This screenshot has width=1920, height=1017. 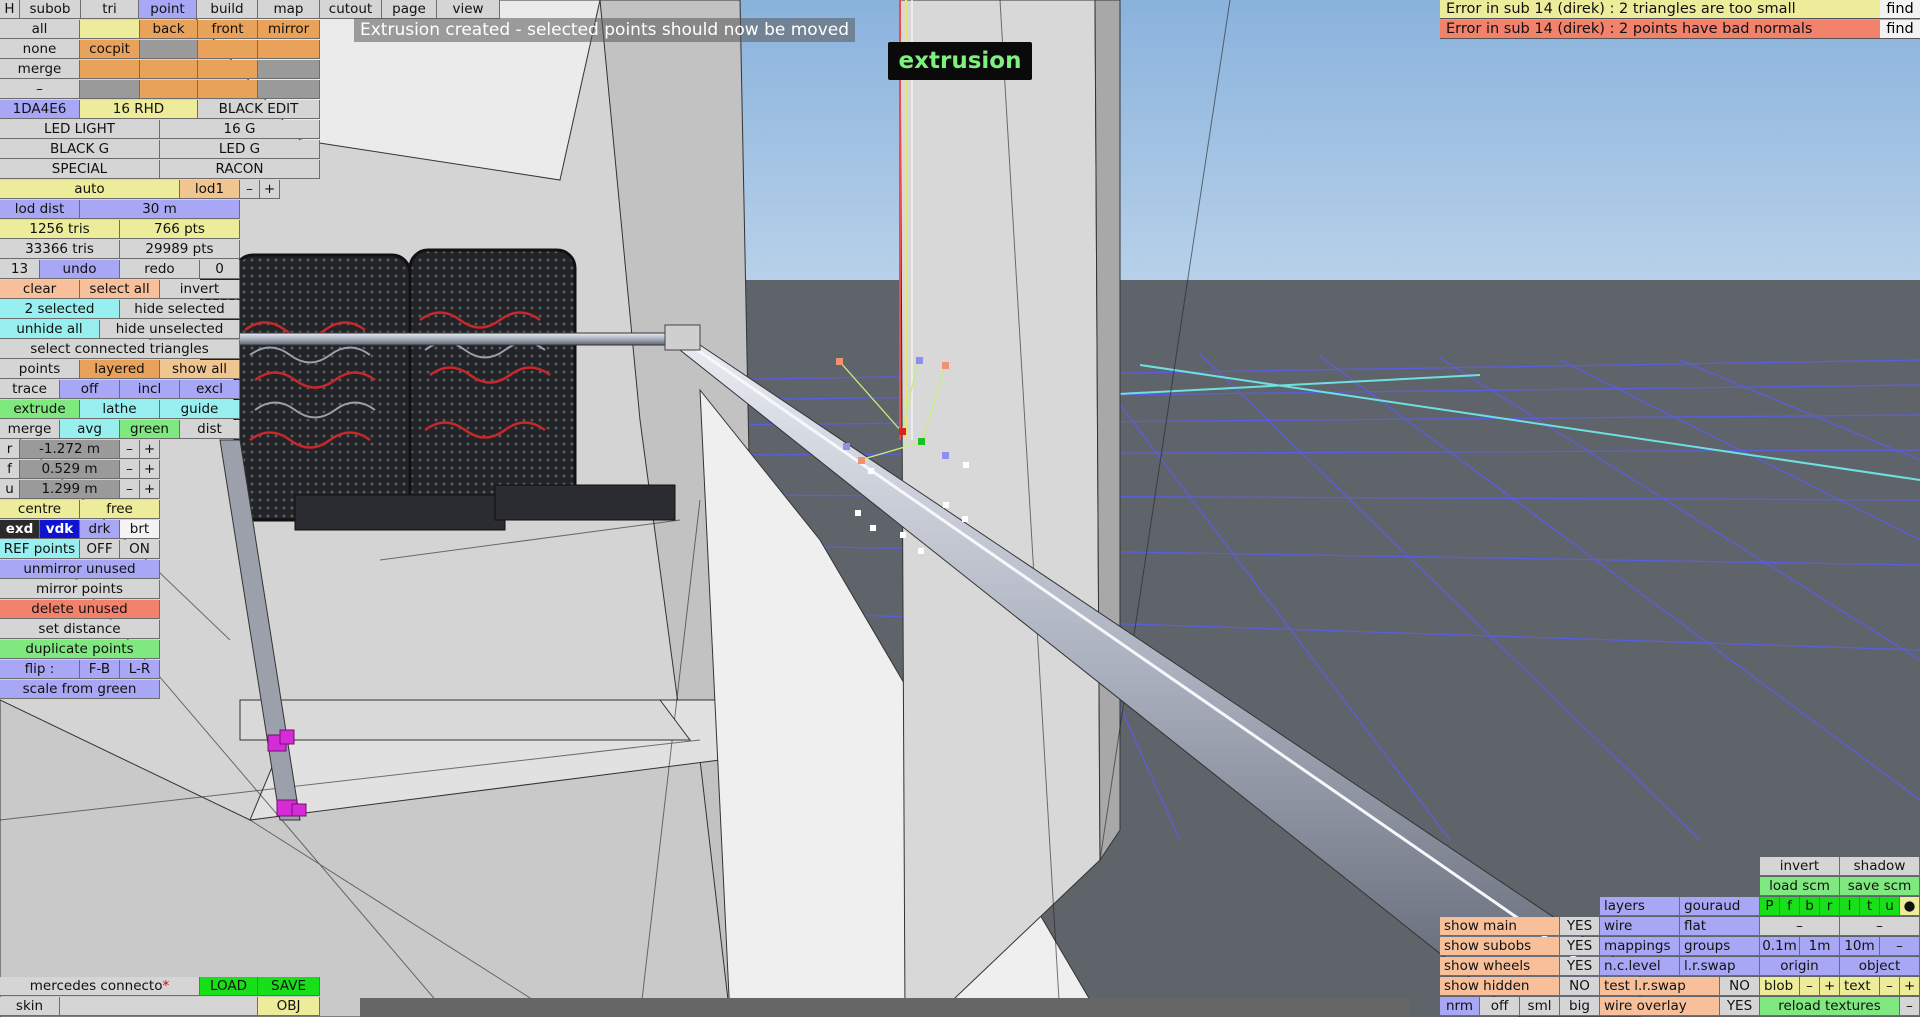 What do you see at coordinates (1640, 926) in the screenshot?
I see `wire-button: wire` at bounding box center [1640, 926].